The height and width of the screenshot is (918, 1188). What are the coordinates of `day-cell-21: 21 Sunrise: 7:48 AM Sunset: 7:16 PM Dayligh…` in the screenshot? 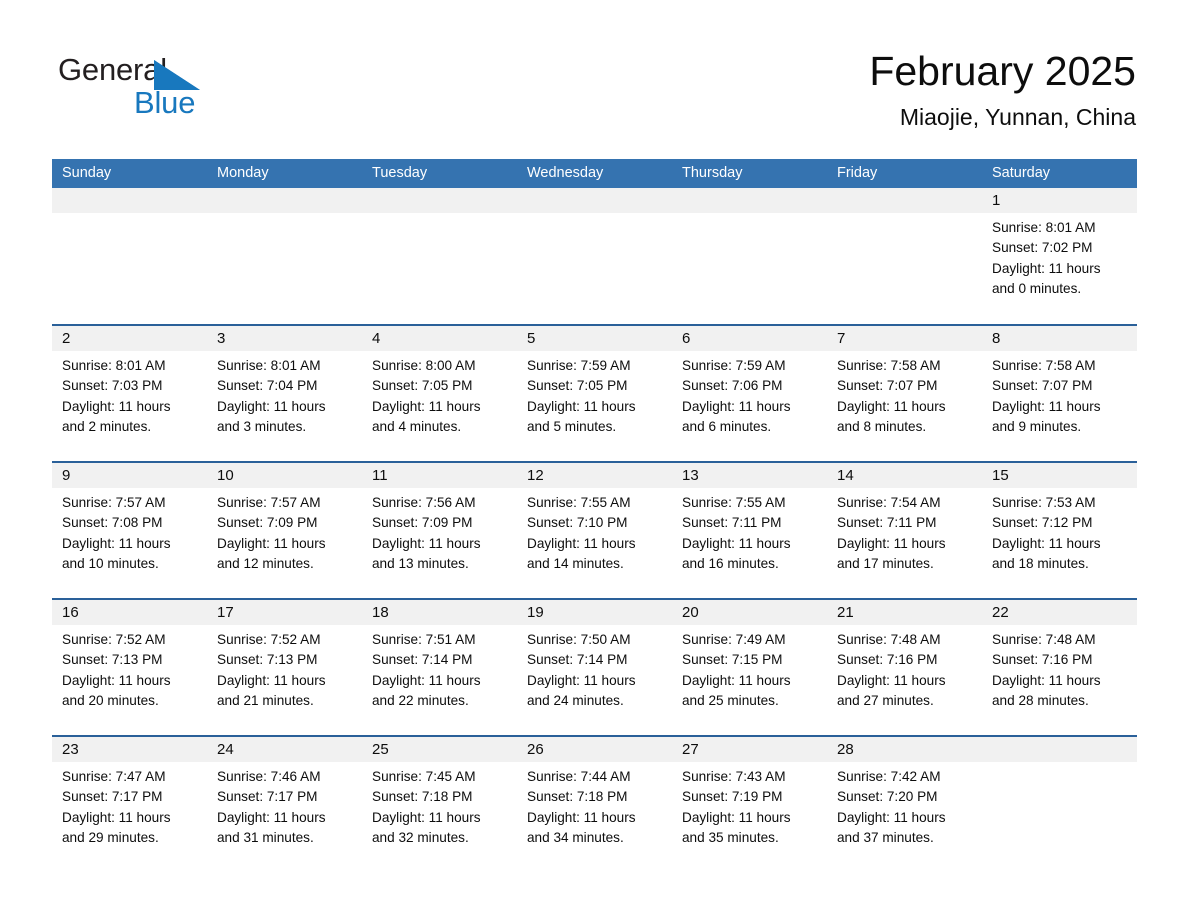 It's located at (904, 667).